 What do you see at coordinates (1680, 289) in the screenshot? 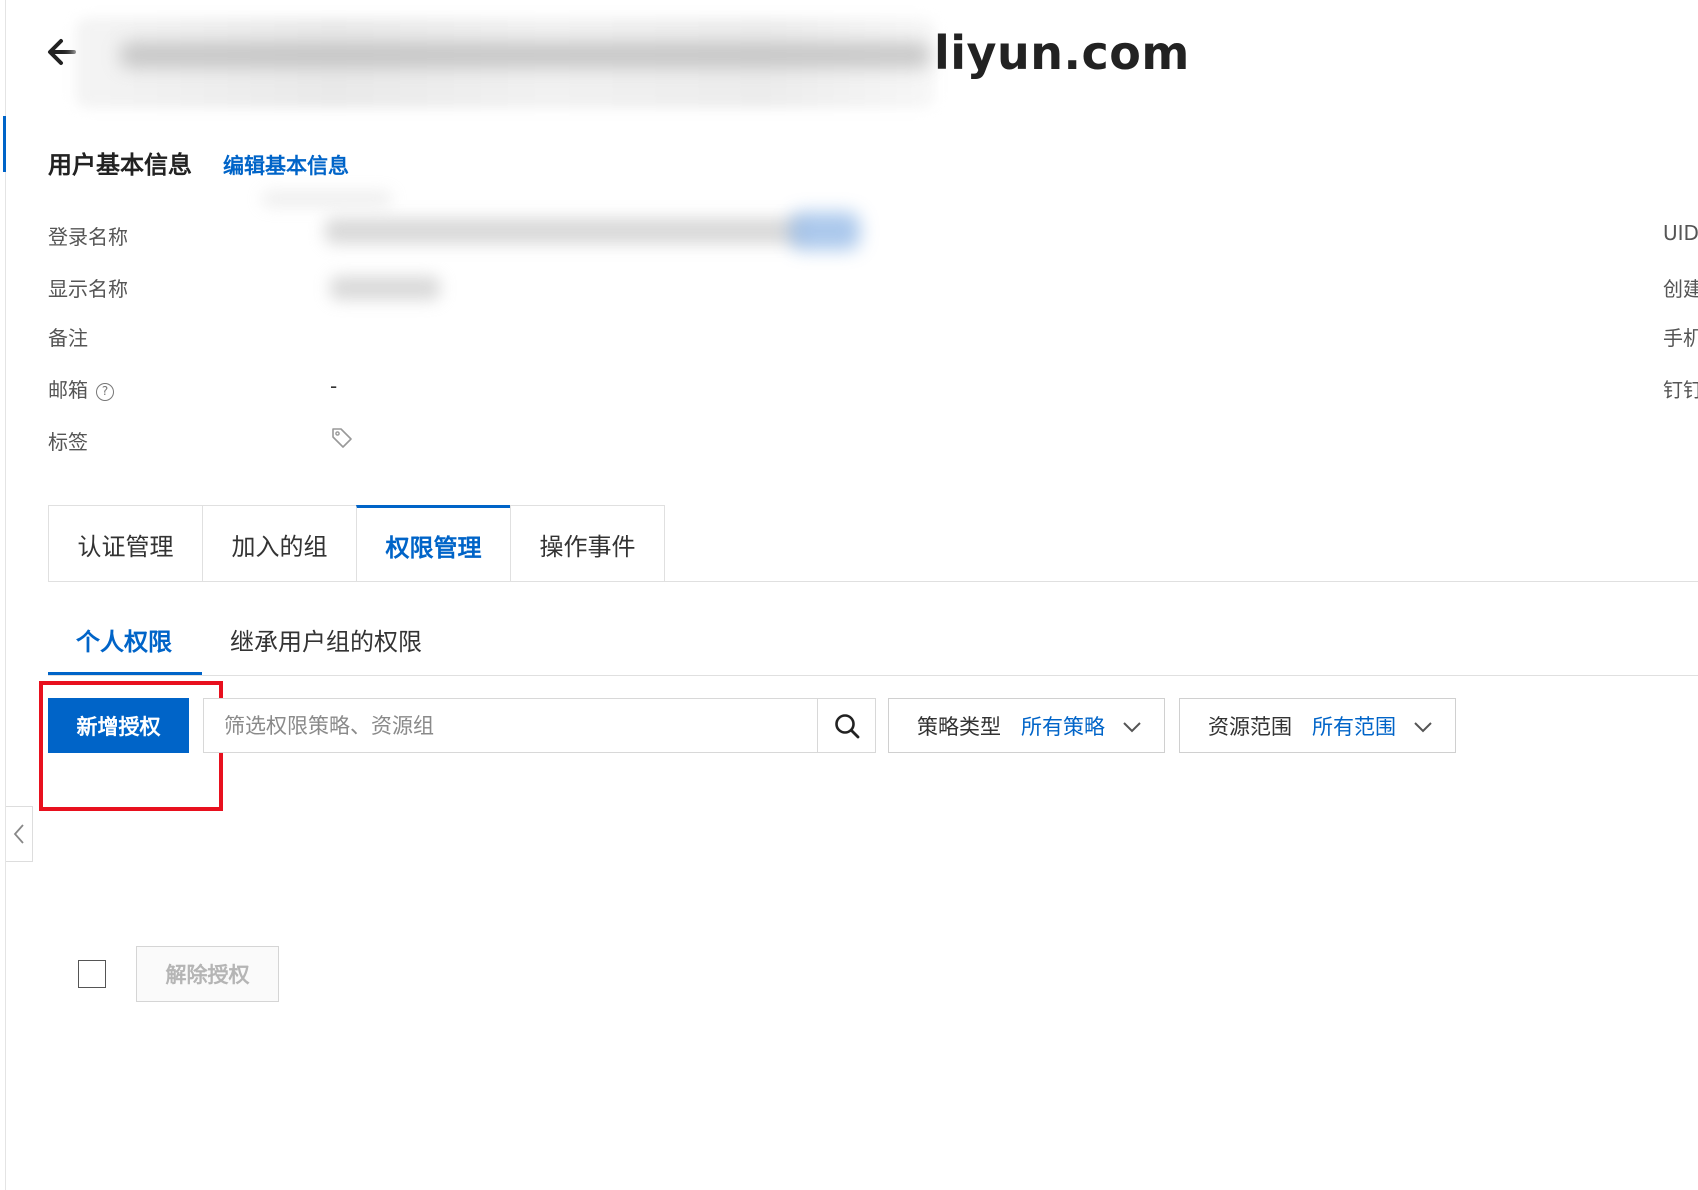
I see `created-label: 创建` at bounding box center [1680, 289].